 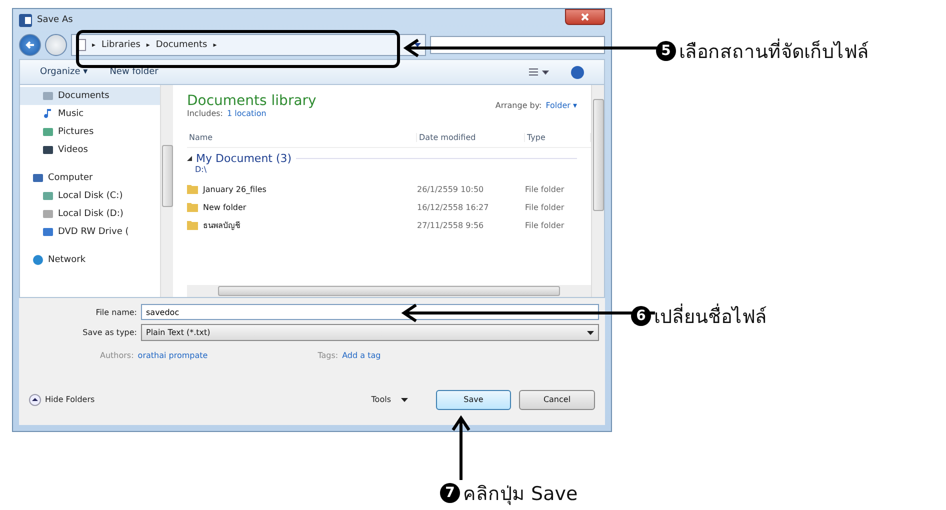 What do you see at coordinates (451, 189) in the screenshot?
I see `date-cell-text: 26/1/2559 10:50` at bounding box center [451, 189].